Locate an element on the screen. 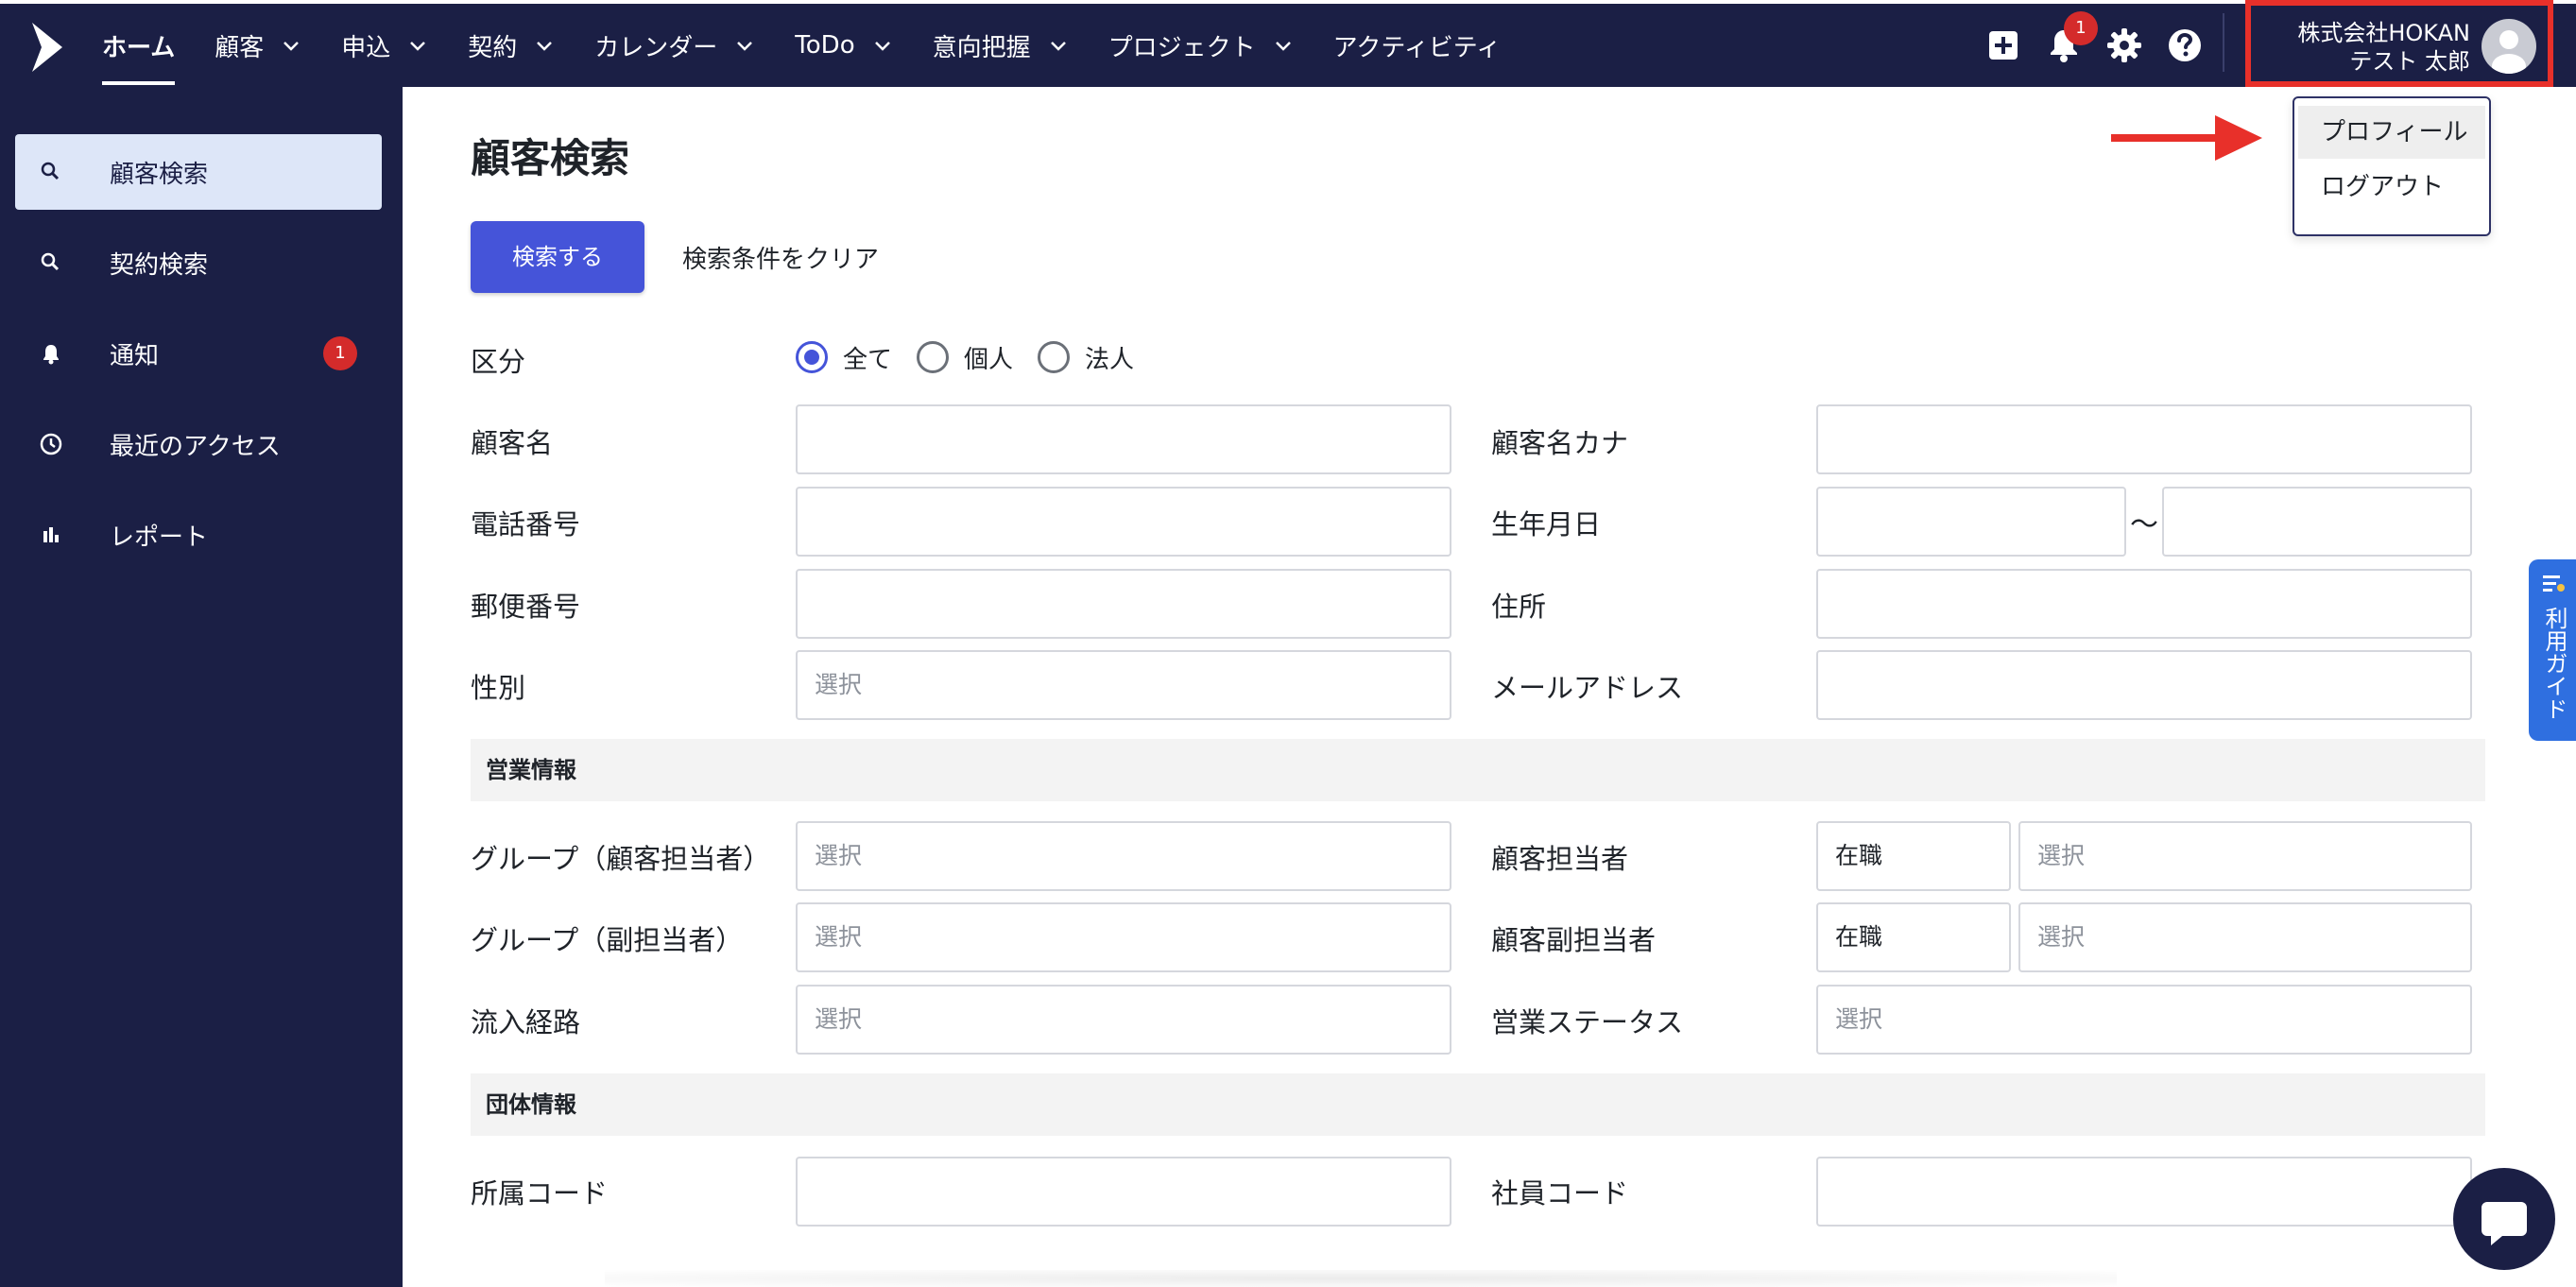 The image size is (2576, 1287). add-icon is located at coordinates (2003, 45).